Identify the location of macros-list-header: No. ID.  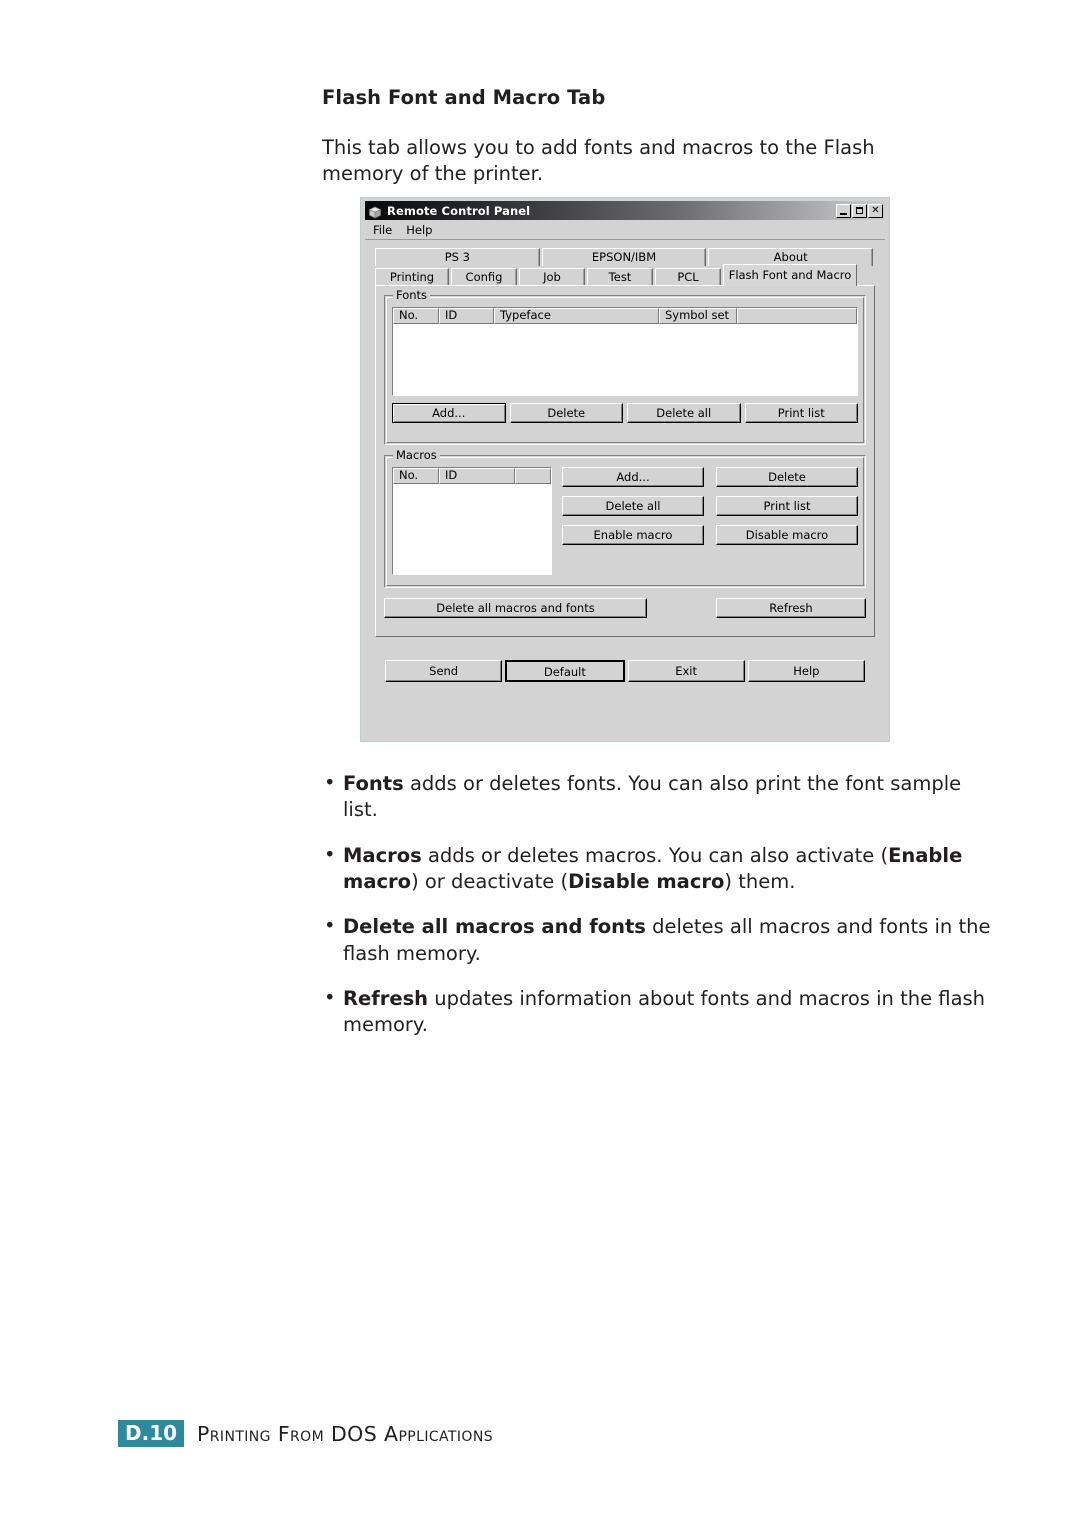
(472, 476).